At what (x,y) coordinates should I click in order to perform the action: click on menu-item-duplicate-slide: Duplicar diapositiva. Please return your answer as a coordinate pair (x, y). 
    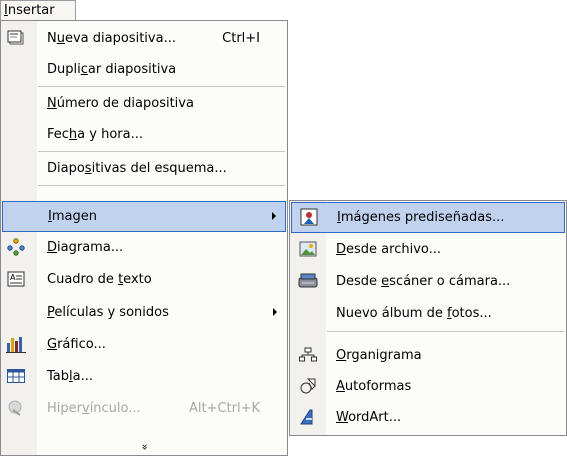
    Looking at the image, I should click on (144, 69).